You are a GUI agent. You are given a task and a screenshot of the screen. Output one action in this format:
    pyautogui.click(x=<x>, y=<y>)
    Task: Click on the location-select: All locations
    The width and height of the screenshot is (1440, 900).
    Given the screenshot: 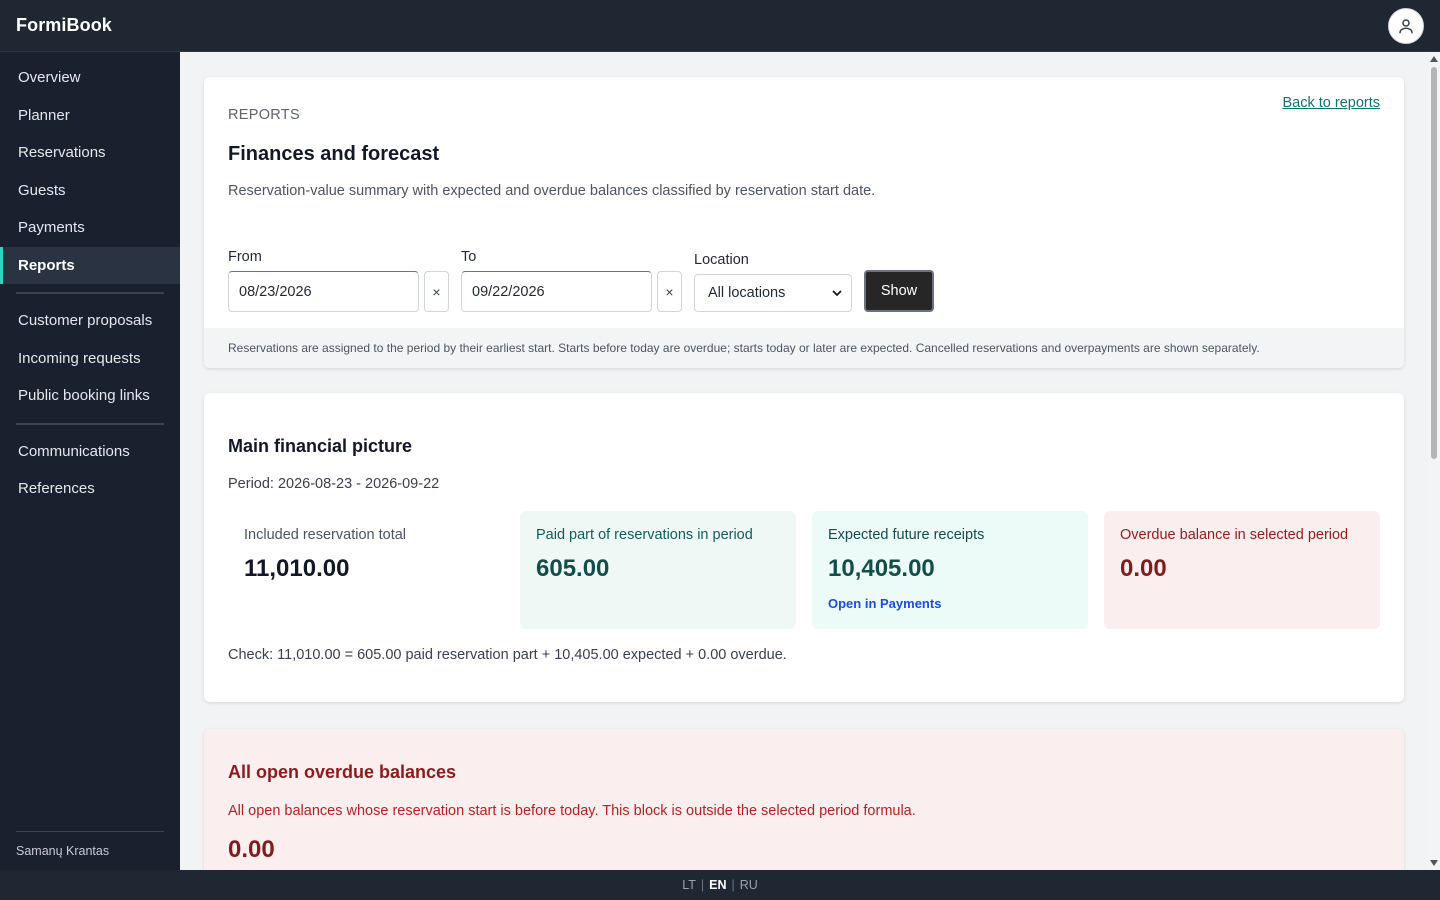 What is the action you would take?
    pyautogui.click(x=773, y=293)
    